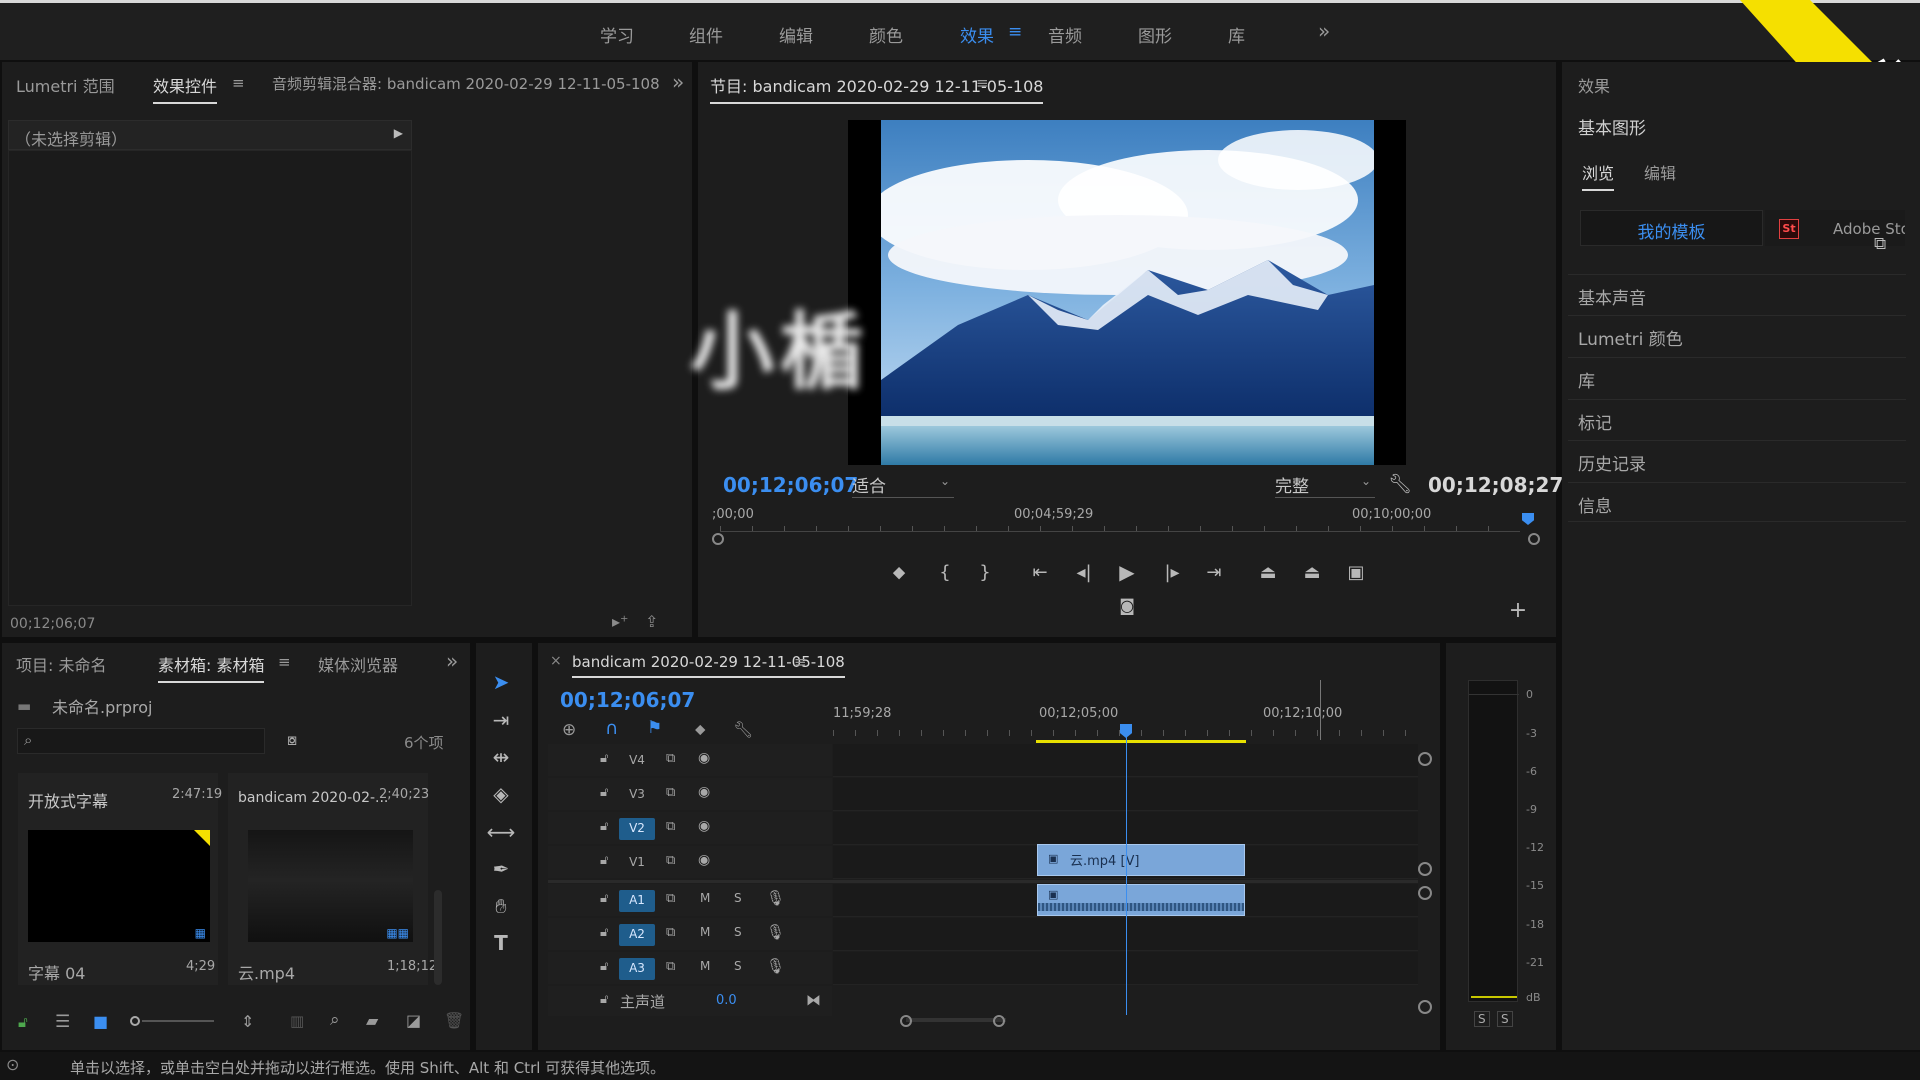 This screenshot has height=1080, width=1920. What do you see at coordinates (637, 829) in the screenshot?
I see `track-target-v2: V2` at bounding box center [637, 829].